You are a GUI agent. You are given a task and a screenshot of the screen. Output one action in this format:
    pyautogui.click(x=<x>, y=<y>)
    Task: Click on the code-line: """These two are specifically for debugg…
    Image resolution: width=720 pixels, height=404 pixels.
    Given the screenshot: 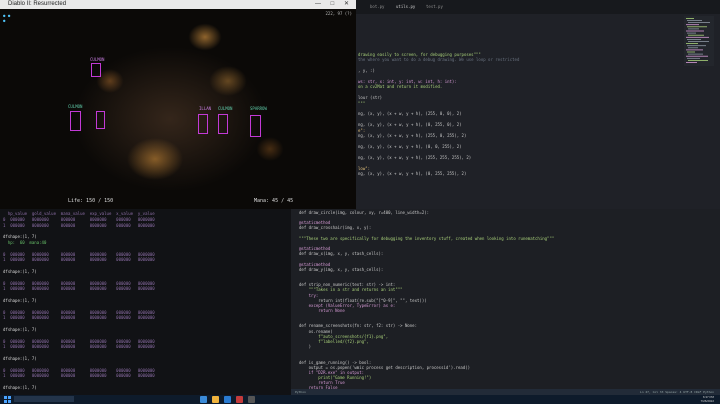 What is the action you would take?
    pyautogui.click(x=427, y=238)
    